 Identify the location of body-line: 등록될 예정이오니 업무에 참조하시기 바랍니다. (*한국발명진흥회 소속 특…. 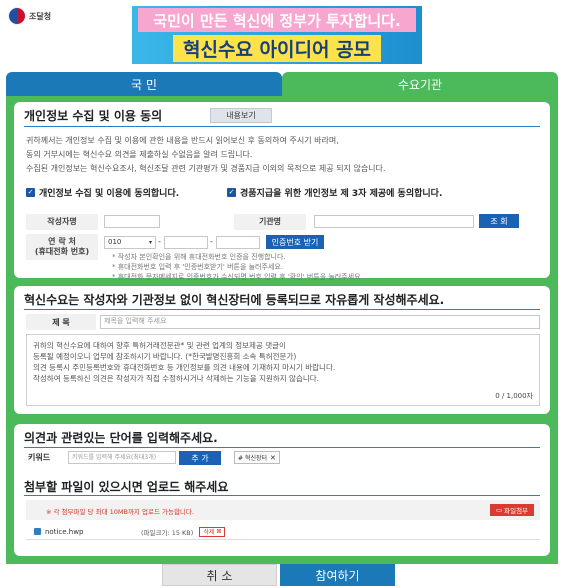
(165, 356).